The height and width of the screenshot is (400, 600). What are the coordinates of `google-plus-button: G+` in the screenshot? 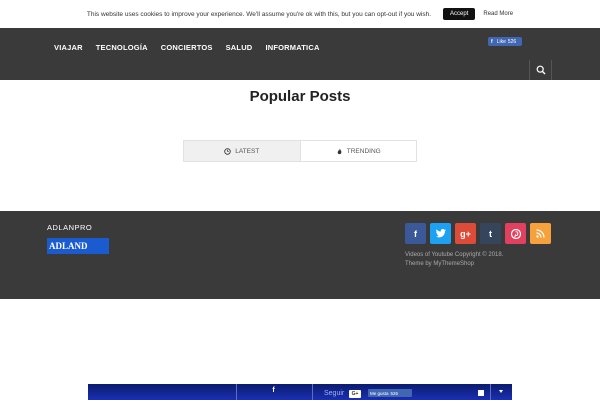 It's located at (355, 394).